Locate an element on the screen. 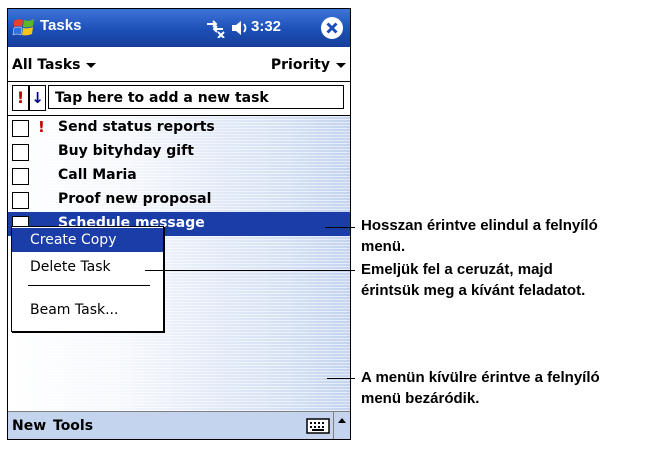 The height and width of the screenshot is (461, 665). callout-text: Hosszan érintve elindul a felnyíló is located at coordinates (479, 225).